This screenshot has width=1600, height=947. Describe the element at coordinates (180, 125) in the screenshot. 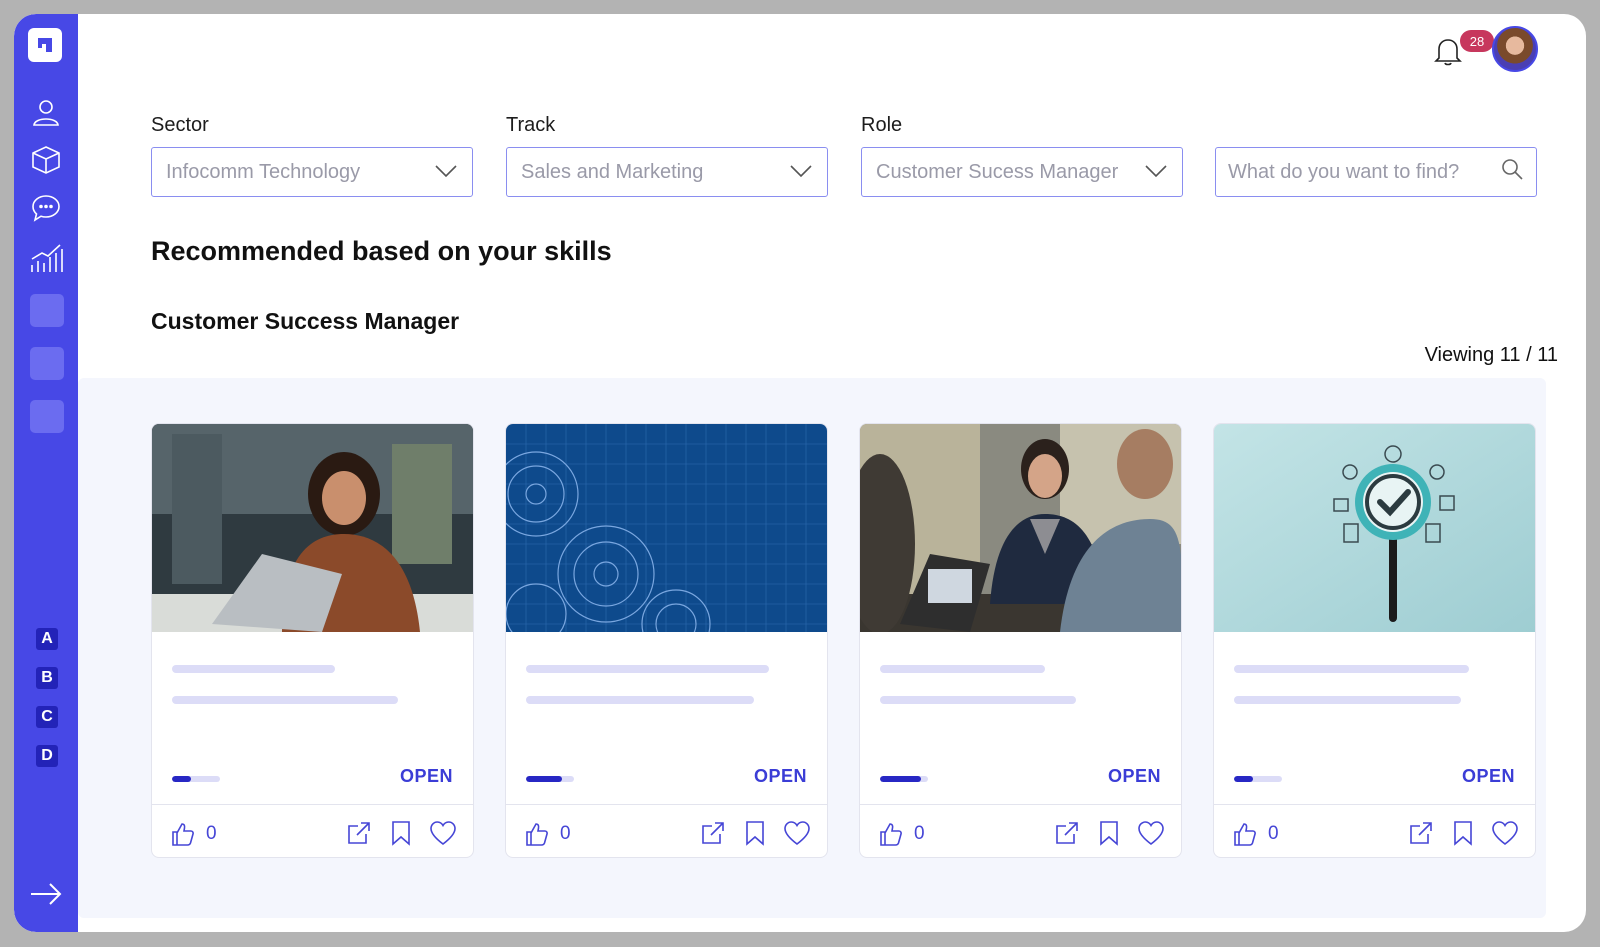

I see `sector-label: Sector` at that location.